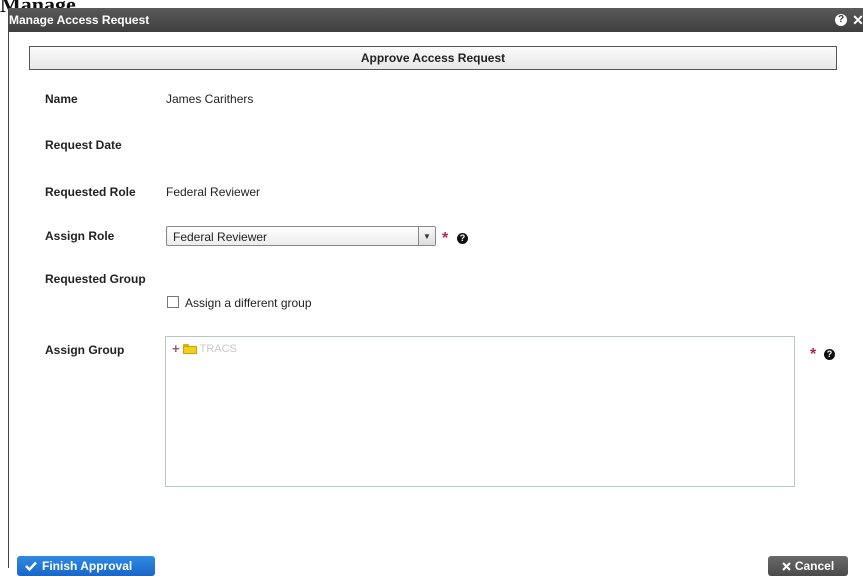 The height and width of the screenshot is (576, 863). Describe the element at coordinates (85, 350) in the screenshot. I see `assign-group-label: Assign Group` at that location.